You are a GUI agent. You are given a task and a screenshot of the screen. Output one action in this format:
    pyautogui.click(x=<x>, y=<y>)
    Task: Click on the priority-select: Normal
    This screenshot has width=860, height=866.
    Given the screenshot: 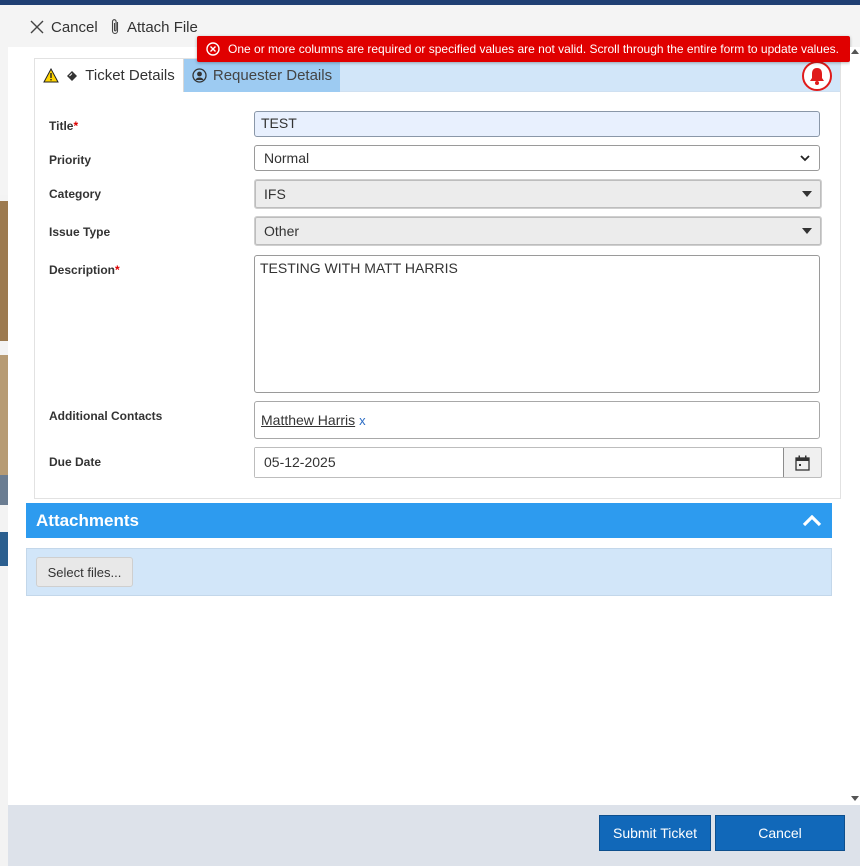 What is the action you would take?
    pyautogui.click(x=537, y=158)
    